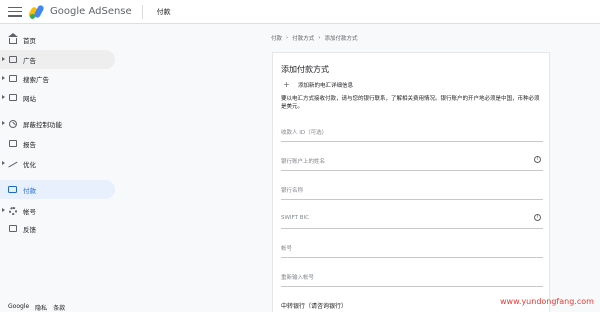  What do you see at coordinates (300, 12) in the screenshot?
I see `top-app-bar: Google AdSense 付款` at bounding box center [300, 12].